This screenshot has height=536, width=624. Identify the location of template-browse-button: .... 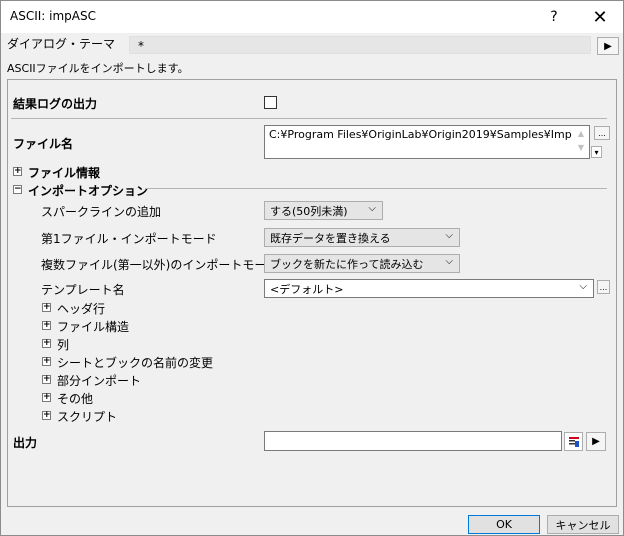
(603, 287).